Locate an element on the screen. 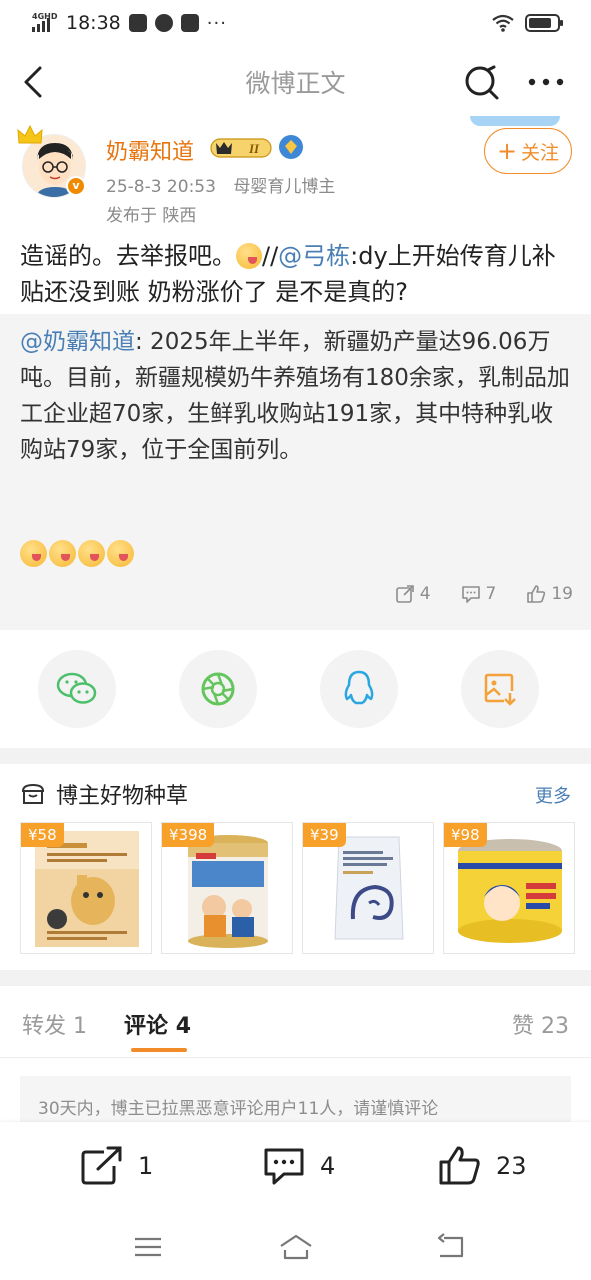 The width and height of the screenshot is (591, 1280). product-card: ¥58 is located at coordinates (86, 888).